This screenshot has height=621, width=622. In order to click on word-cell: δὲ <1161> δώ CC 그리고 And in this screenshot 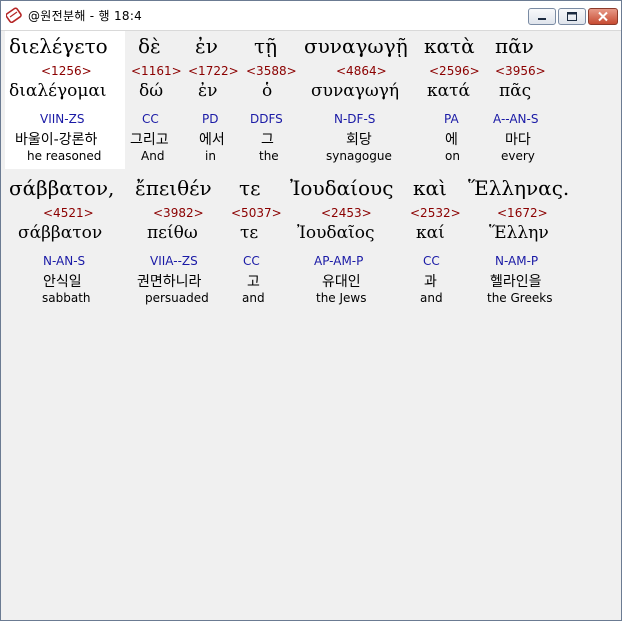, I will do `click(156, 100)`.